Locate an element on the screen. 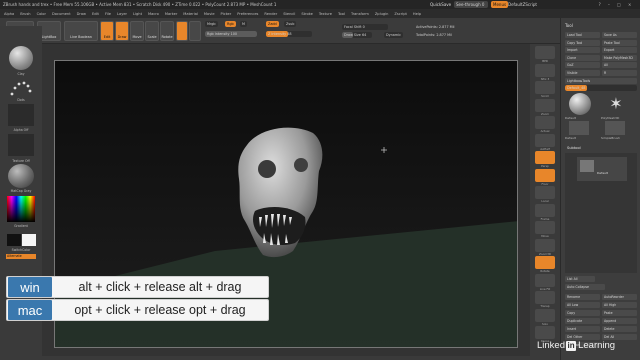 The height and width of the screenshot is (360, 640). menu-document: Document is located at coordinates (61, 14).